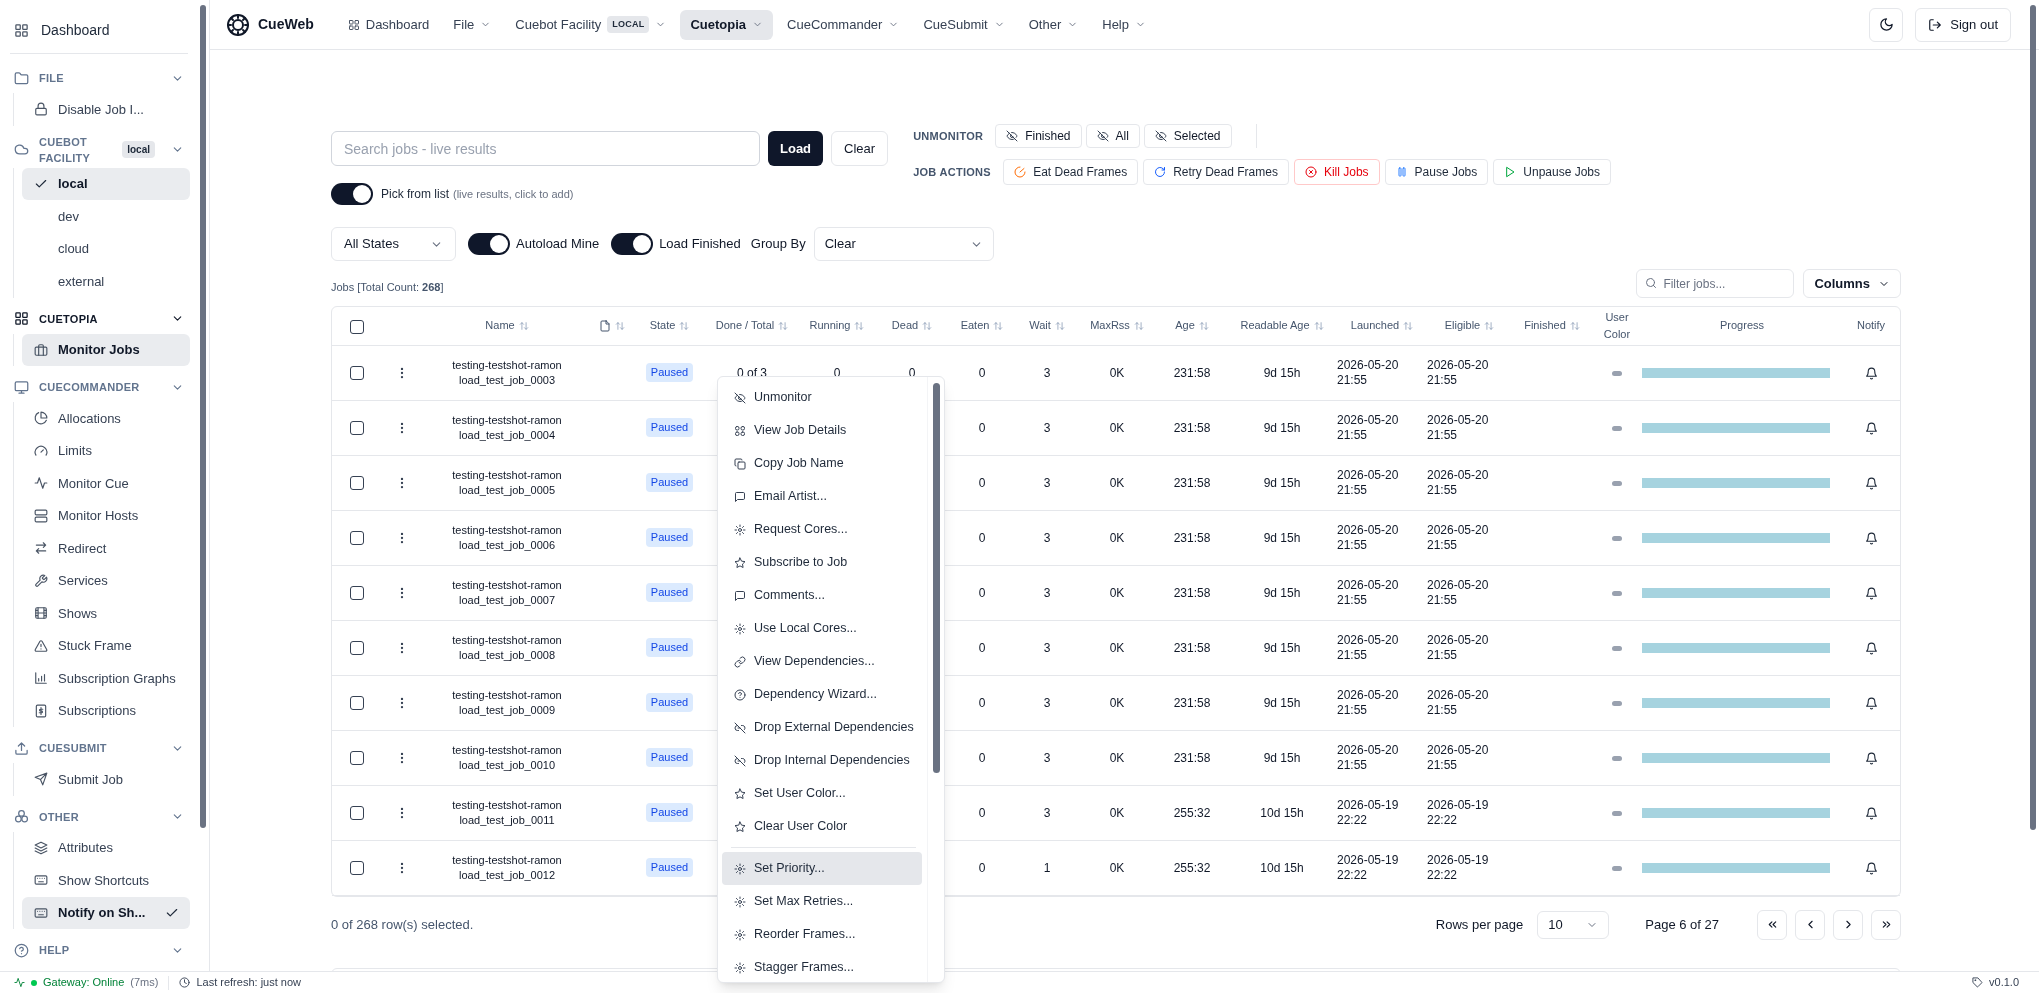 The image size is (2039, 993). I want to click on column-header: Finished, so click(1545, 326).